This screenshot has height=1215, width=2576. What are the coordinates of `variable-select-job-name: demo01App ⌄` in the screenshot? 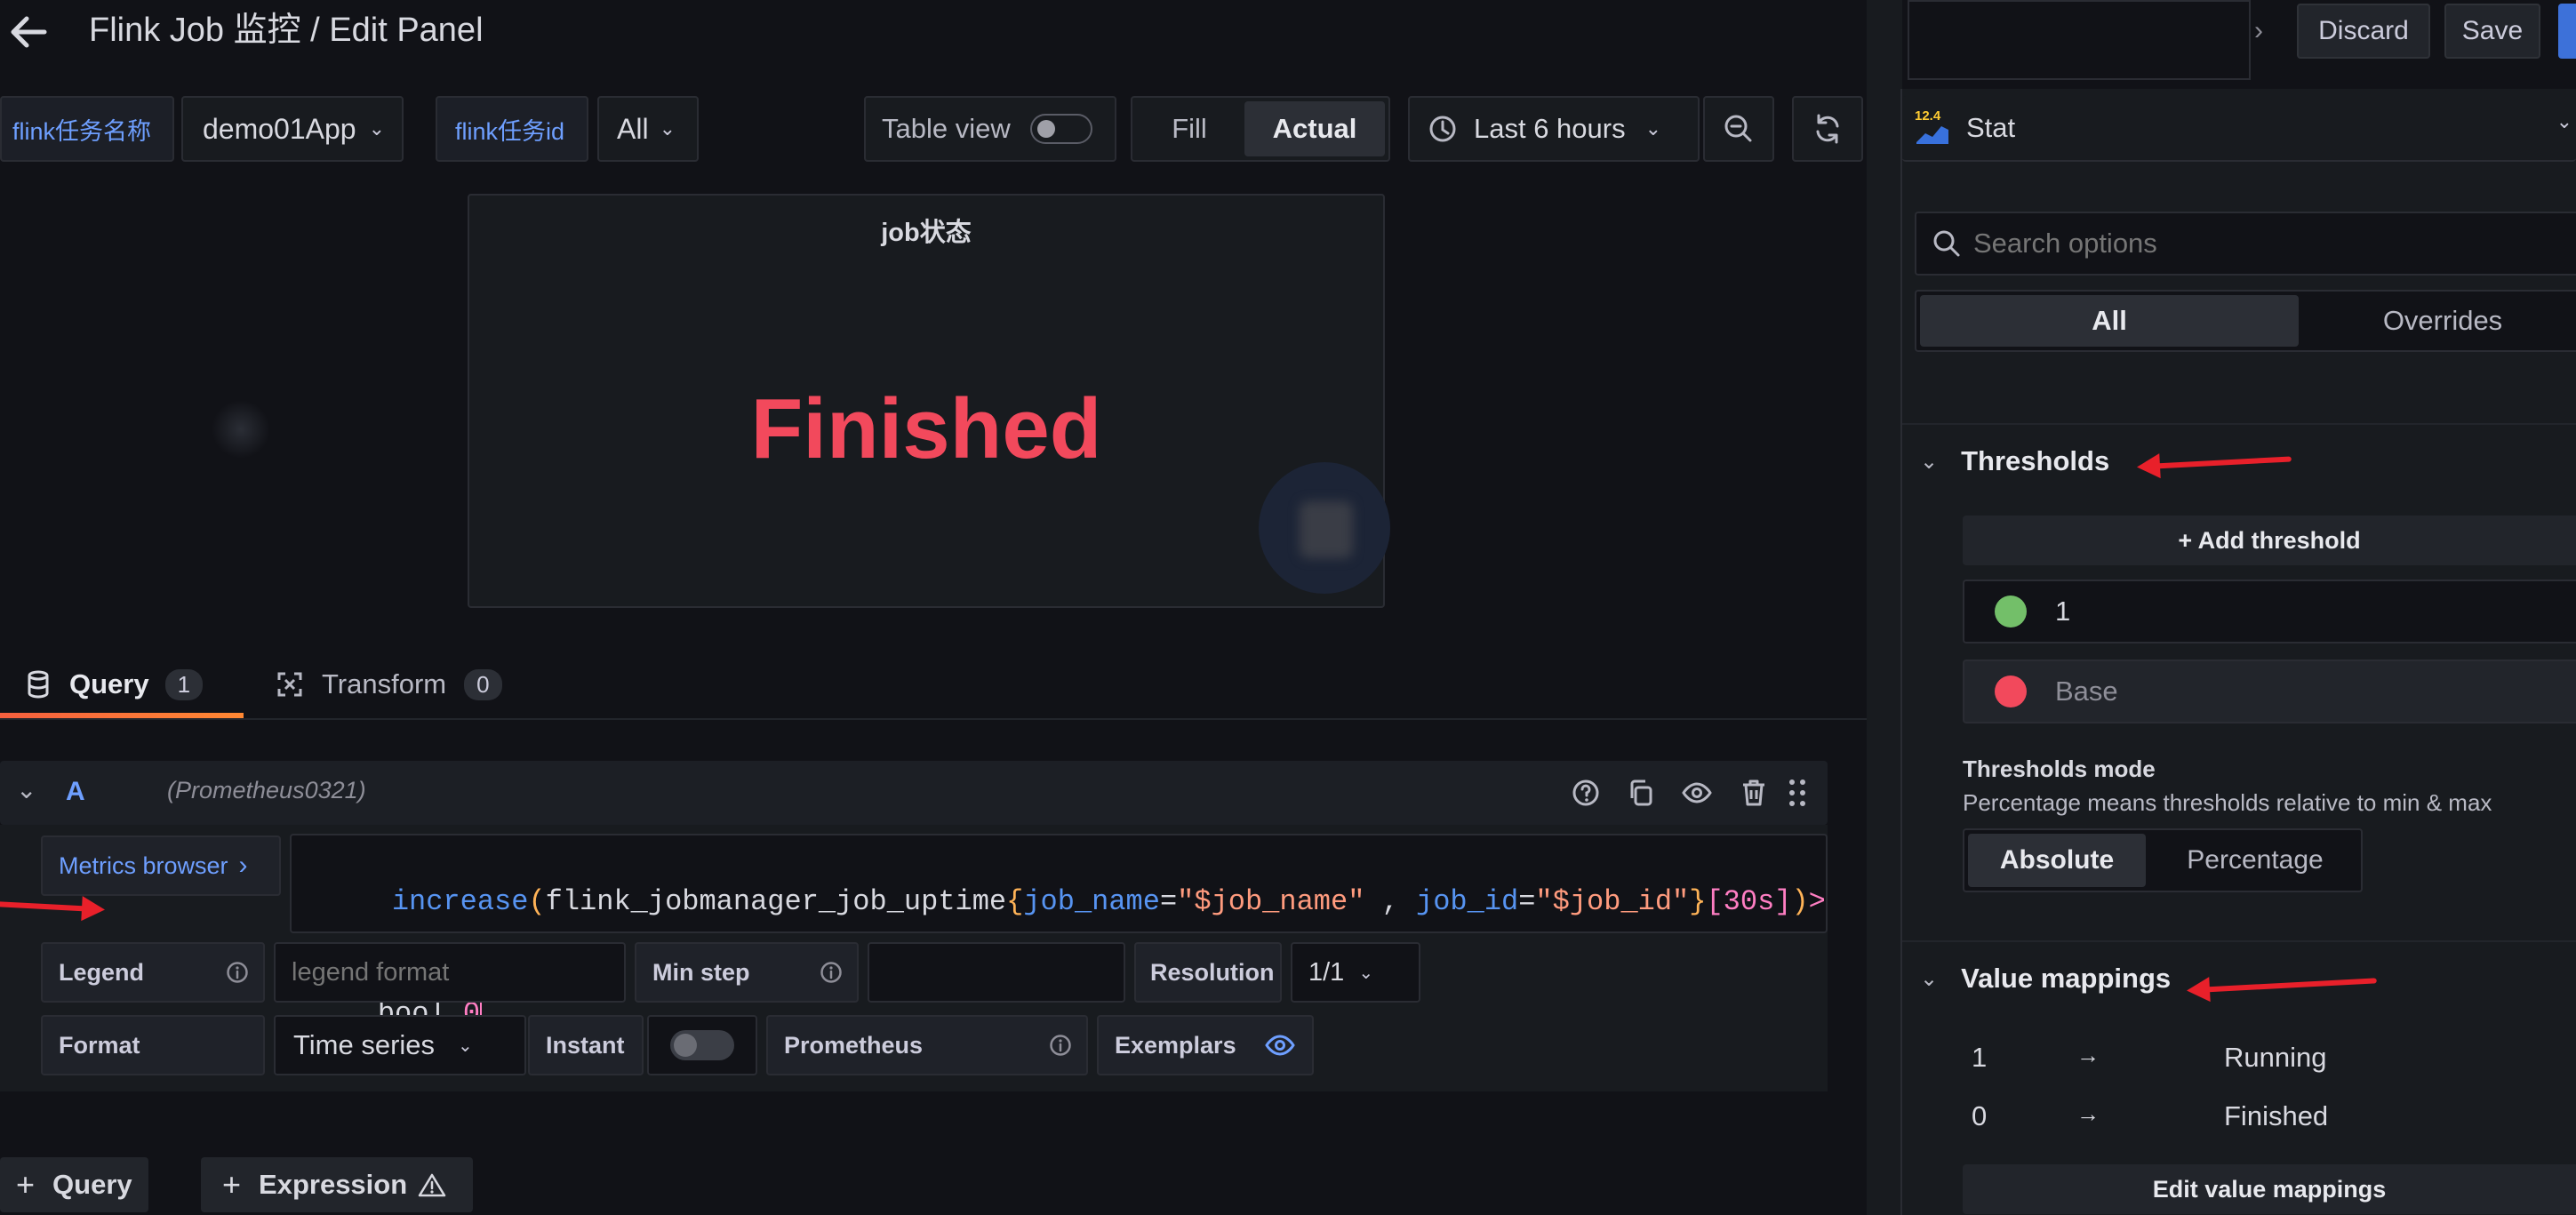 It's located at (292, 129).